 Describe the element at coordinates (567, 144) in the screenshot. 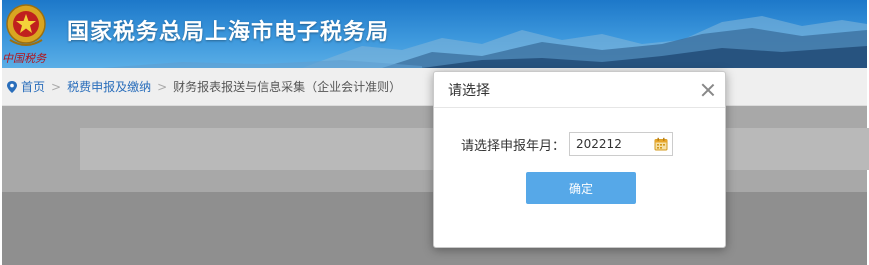

I see `period-form-row: 请选择申报年月： 202212` at that location.